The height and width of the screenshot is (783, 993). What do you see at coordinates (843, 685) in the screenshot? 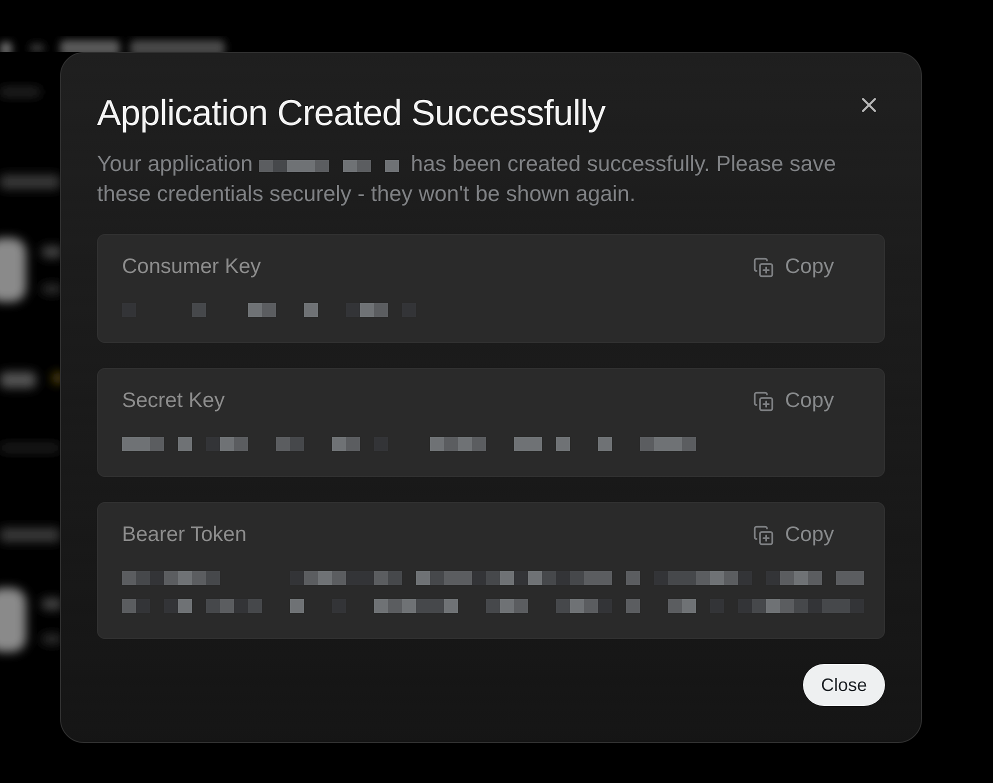
I see `close-dialog-button: Close` at bounding box center [843, 685].